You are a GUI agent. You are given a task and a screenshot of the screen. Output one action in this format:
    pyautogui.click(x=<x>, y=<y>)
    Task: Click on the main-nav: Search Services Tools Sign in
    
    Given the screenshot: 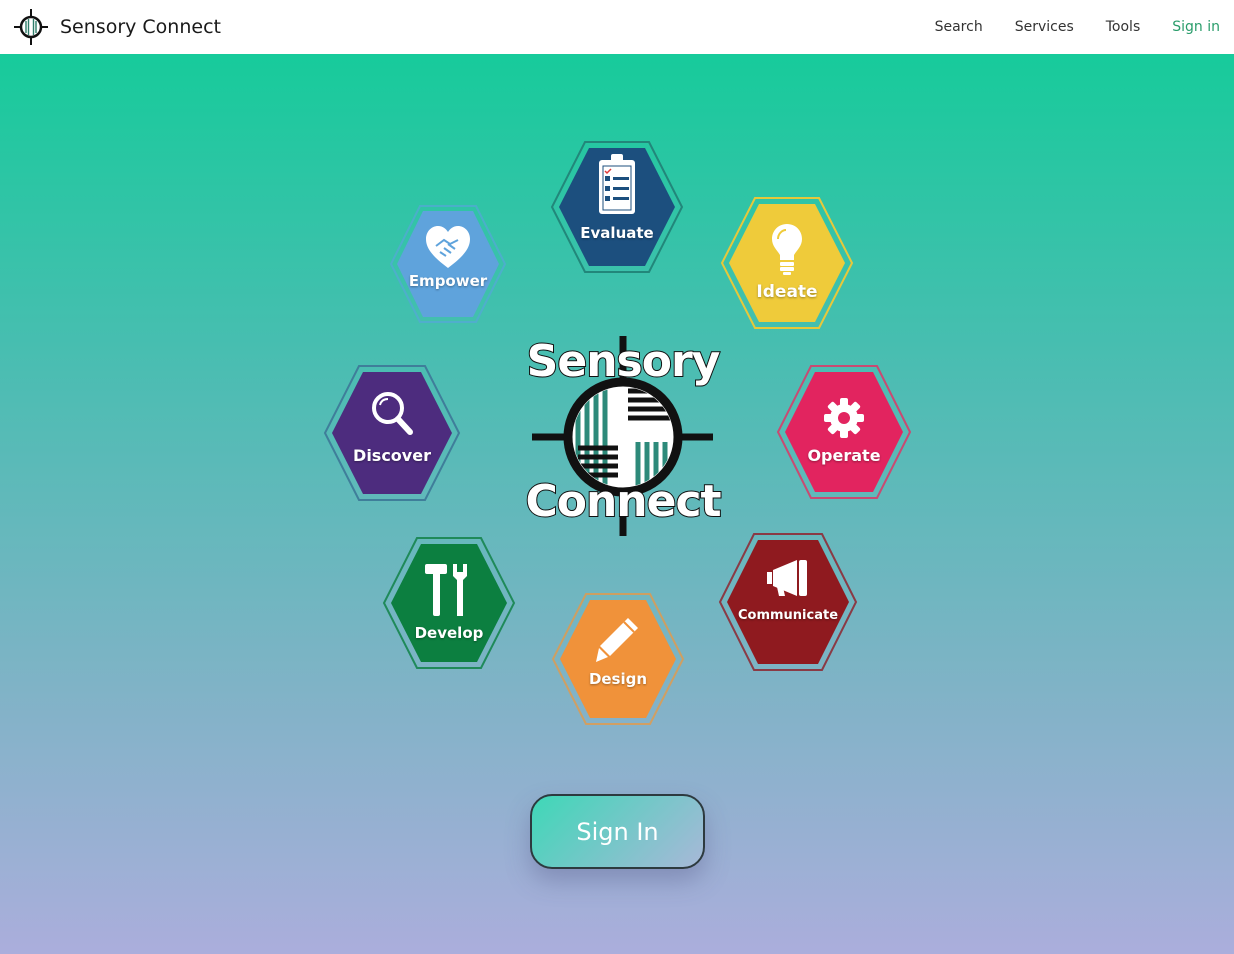 What is the action you would take?
    pyautogui.click(x=1061, y=27)
    